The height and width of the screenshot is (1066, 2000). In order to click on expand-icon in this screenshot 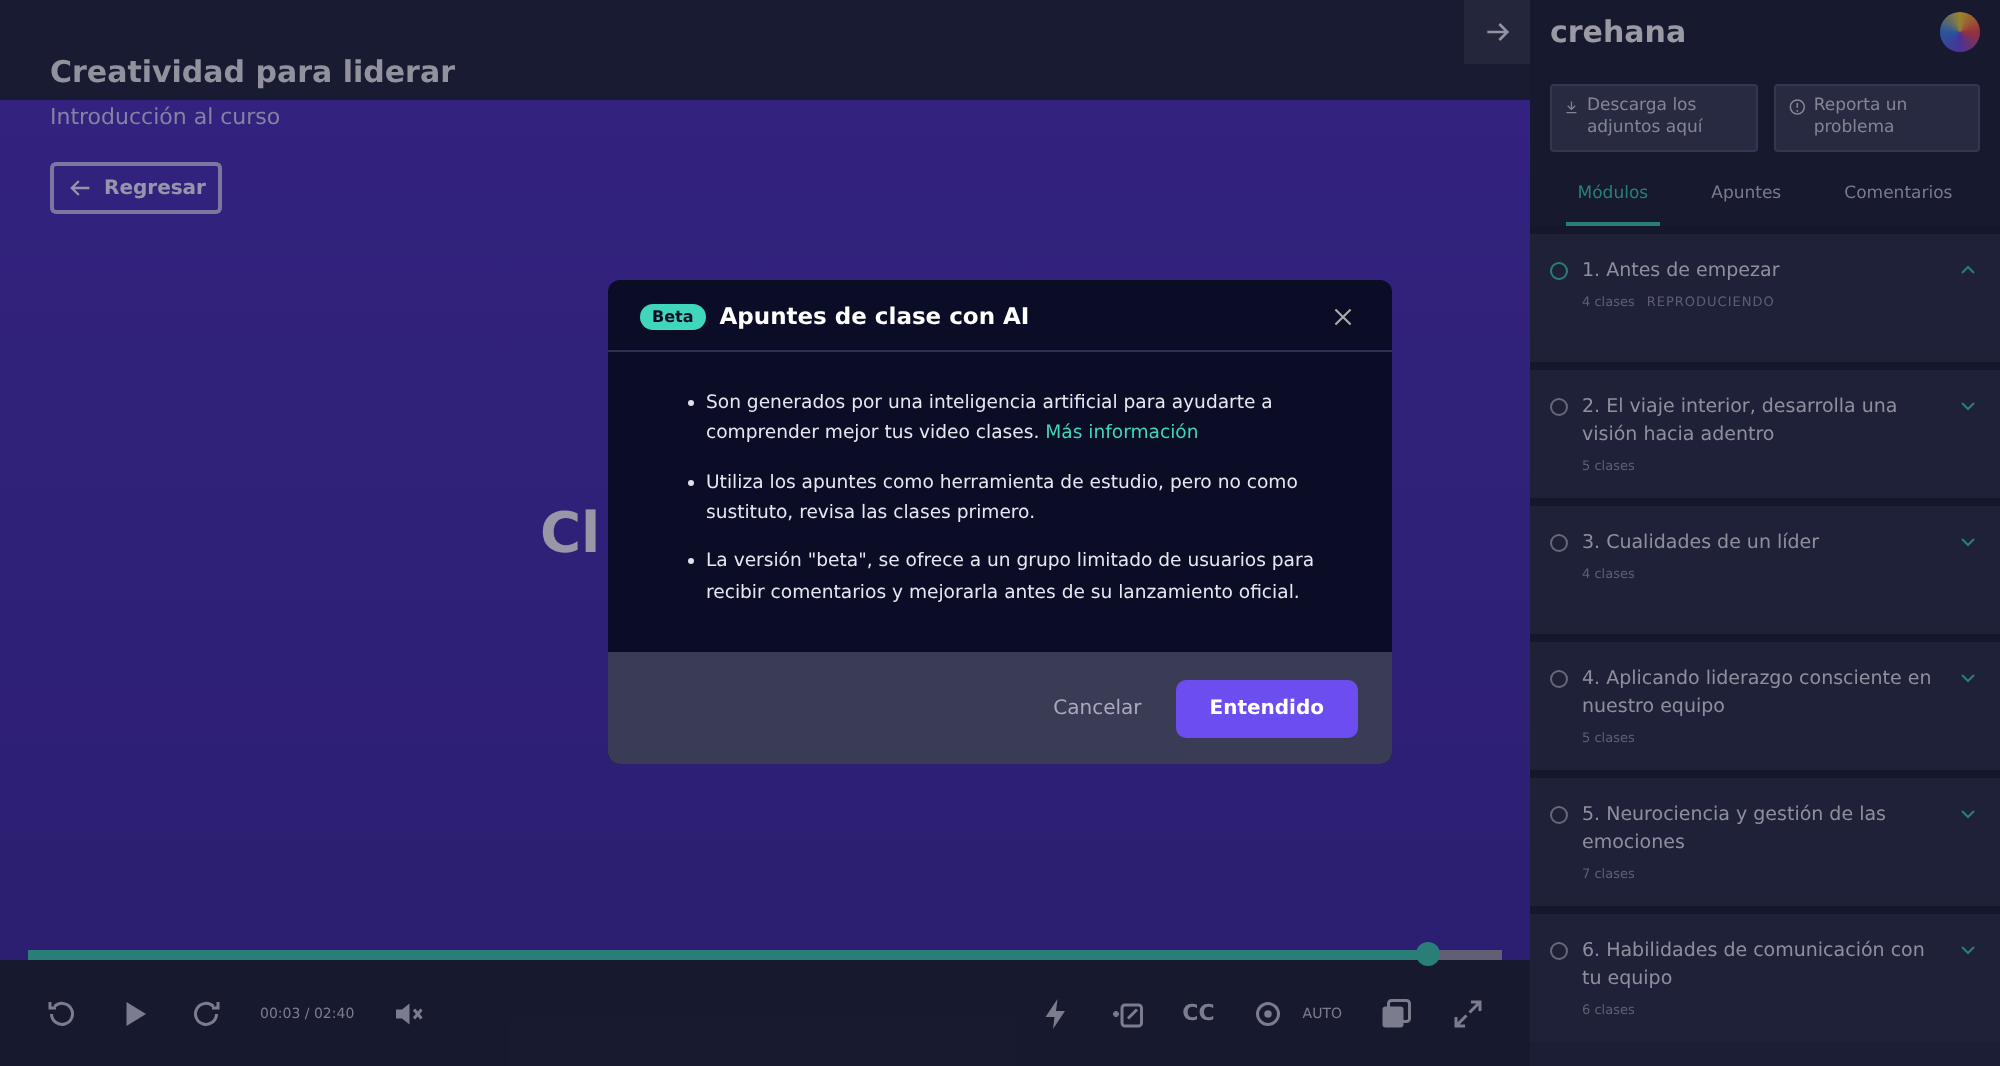, I will do `click(1468, 1013)`.